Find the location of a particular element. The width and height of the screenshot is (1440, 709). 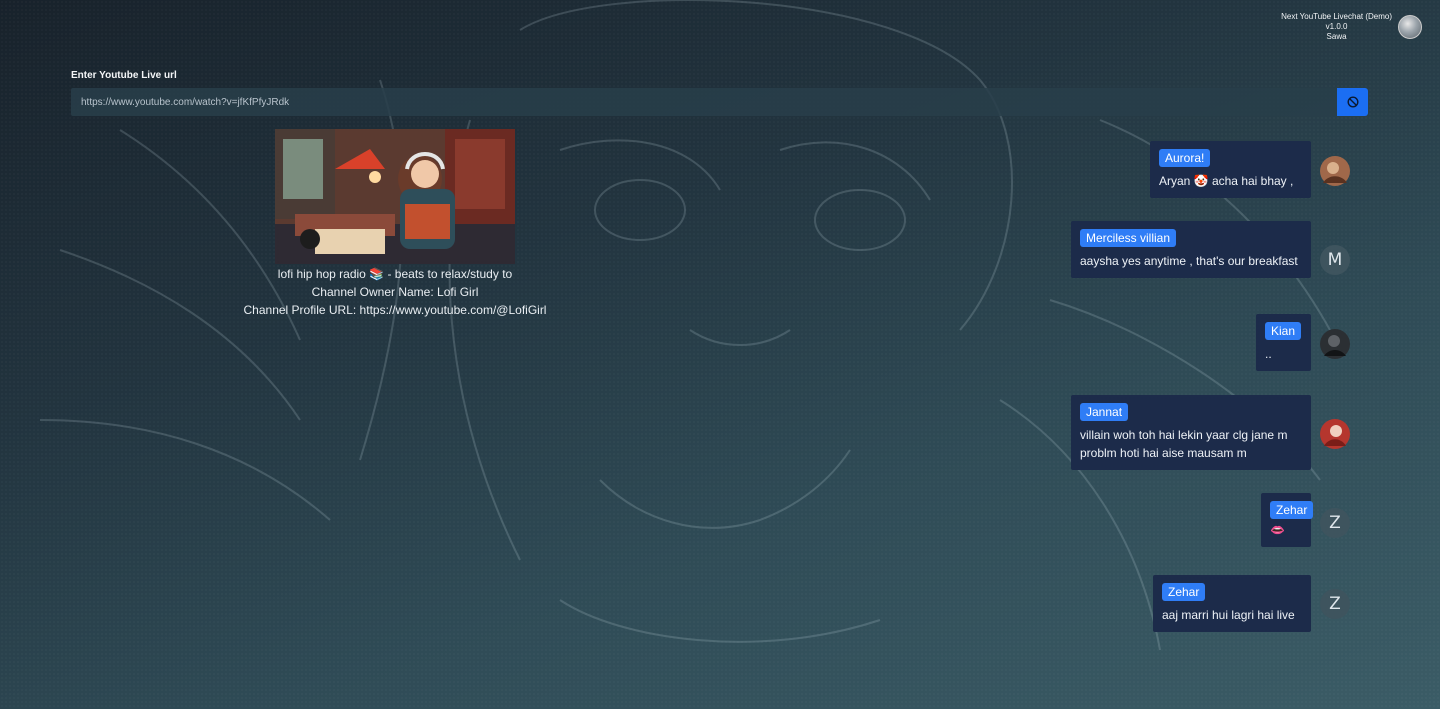

author-badge: Merciless villian is located at coordinates (1128, 238).